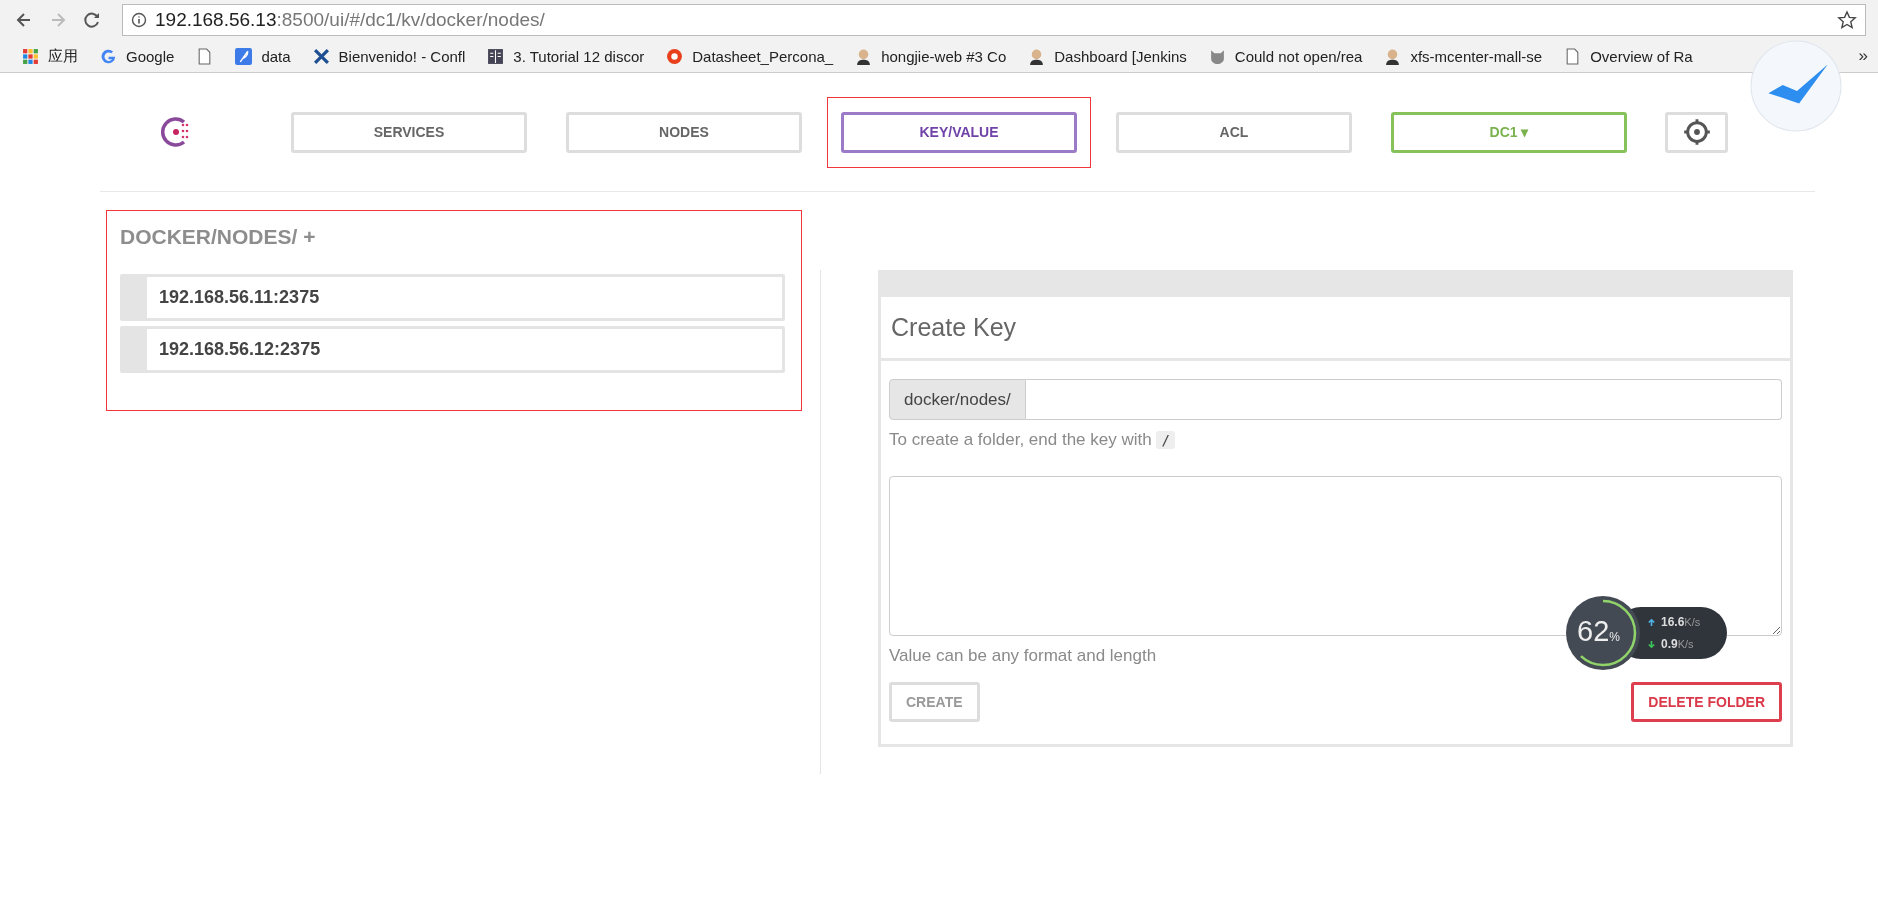  What do you see at coordinates (409, 132) in the screenshot?
I see `nav-tab: SERVICES` at bounding box center [409, 132].